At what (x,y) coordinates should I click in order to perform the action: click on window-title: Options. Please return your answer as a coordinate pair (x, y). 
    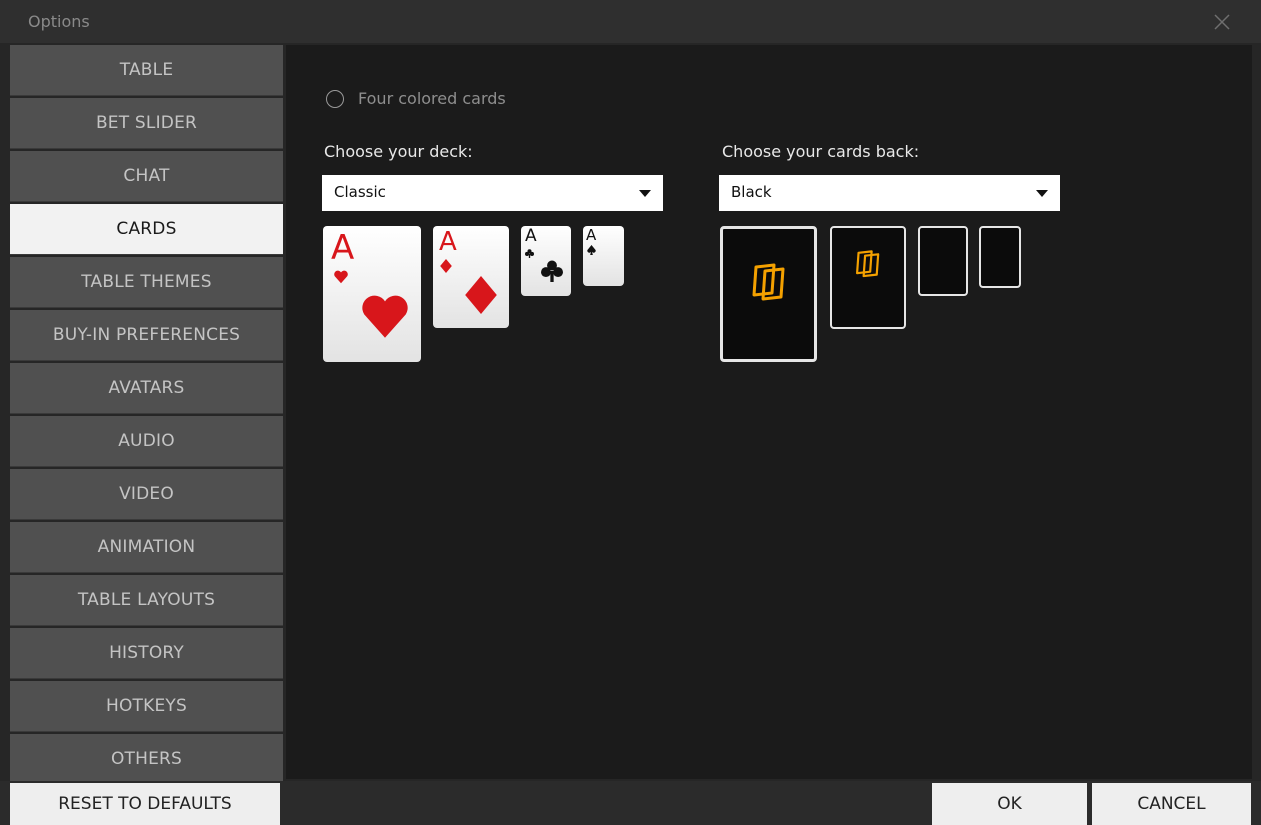
    Looking at the image, I should click on (59, 21).